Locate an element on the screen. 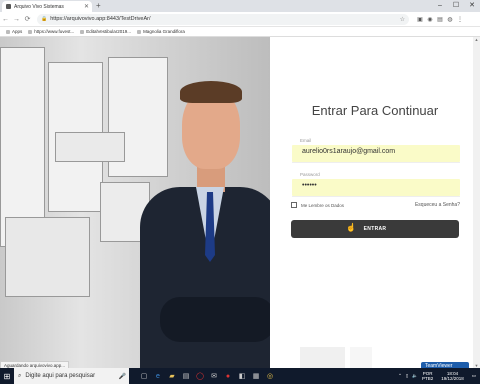  forgot-password-link: Esqueceu a Senha? is located at coordinates (437, 205).